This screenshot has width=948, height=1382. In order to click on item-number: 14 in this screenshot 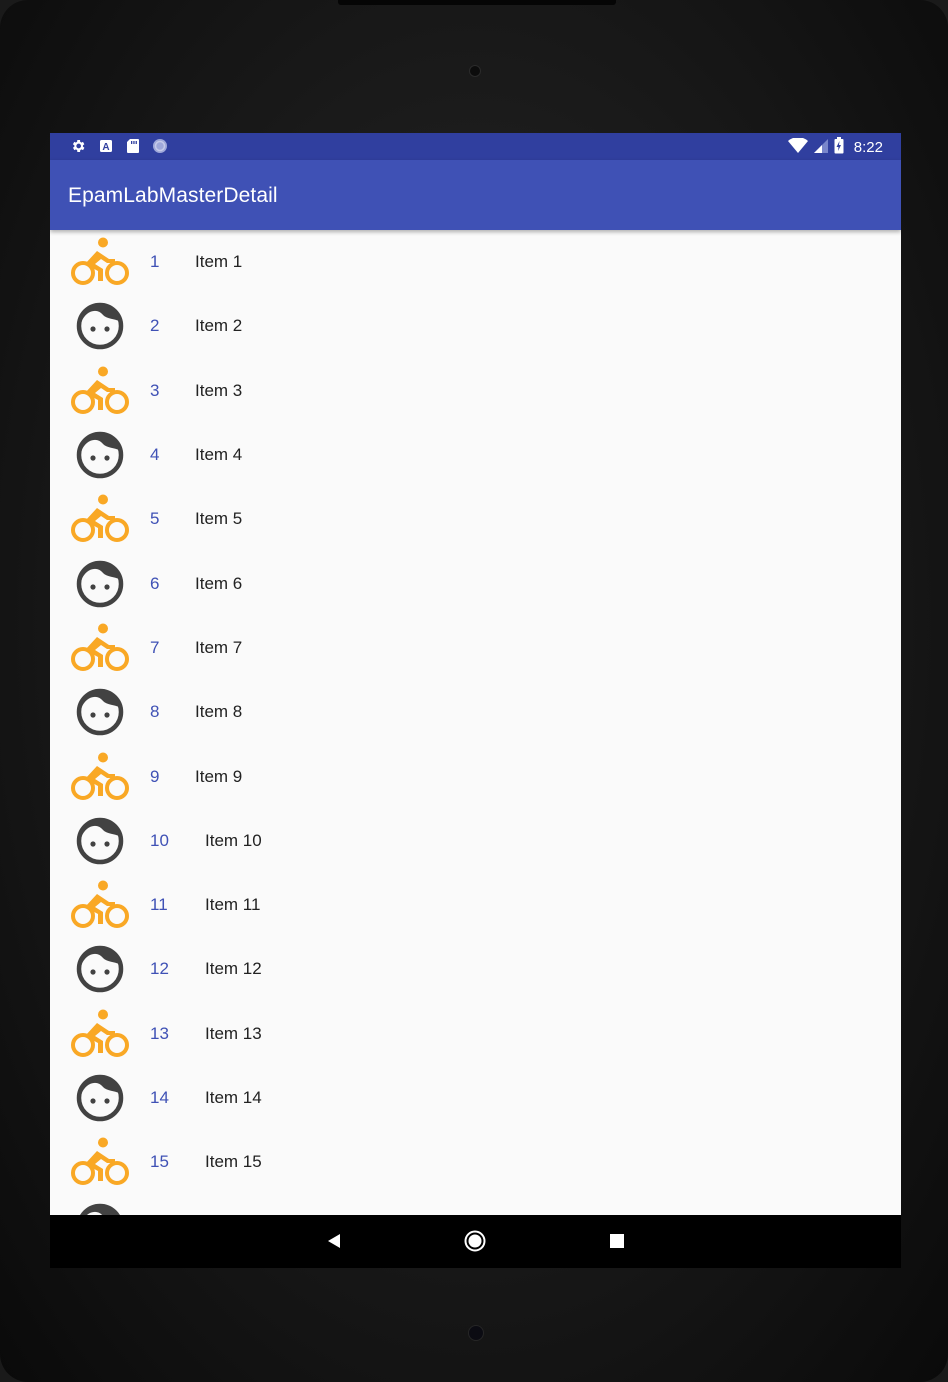, I will do `click(159, 1097)`.